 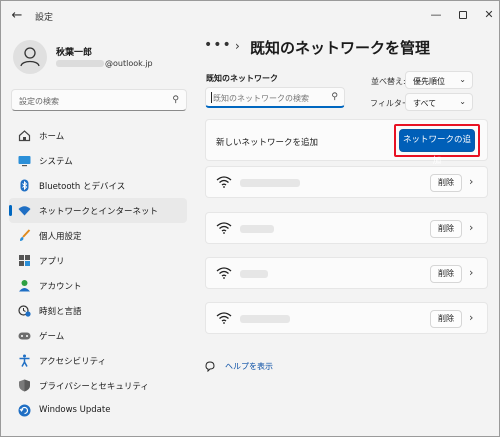 What do you see at coordinates (98, 285) in the screenshot?
I see `sidebar-item-account: アカウント` at bounding box center [98, 285].